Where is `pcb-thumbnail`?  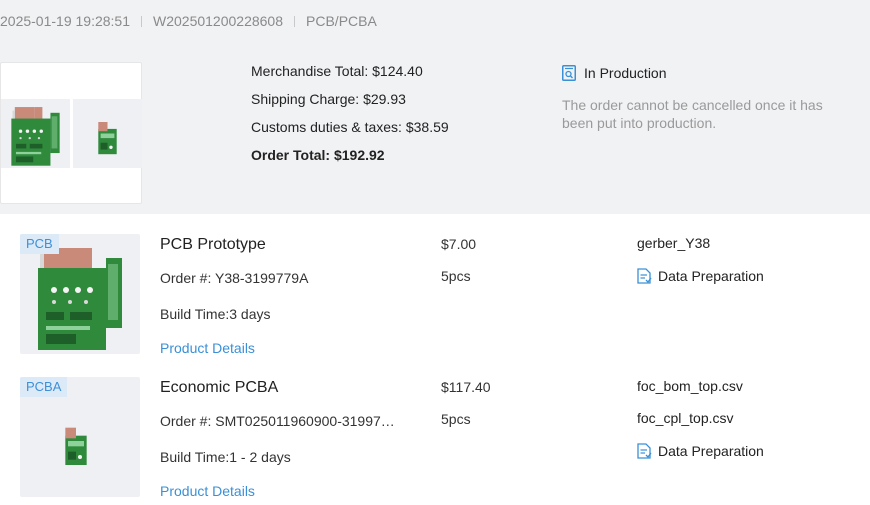
pcb-thumbnail is located at coordinates (35, 133).